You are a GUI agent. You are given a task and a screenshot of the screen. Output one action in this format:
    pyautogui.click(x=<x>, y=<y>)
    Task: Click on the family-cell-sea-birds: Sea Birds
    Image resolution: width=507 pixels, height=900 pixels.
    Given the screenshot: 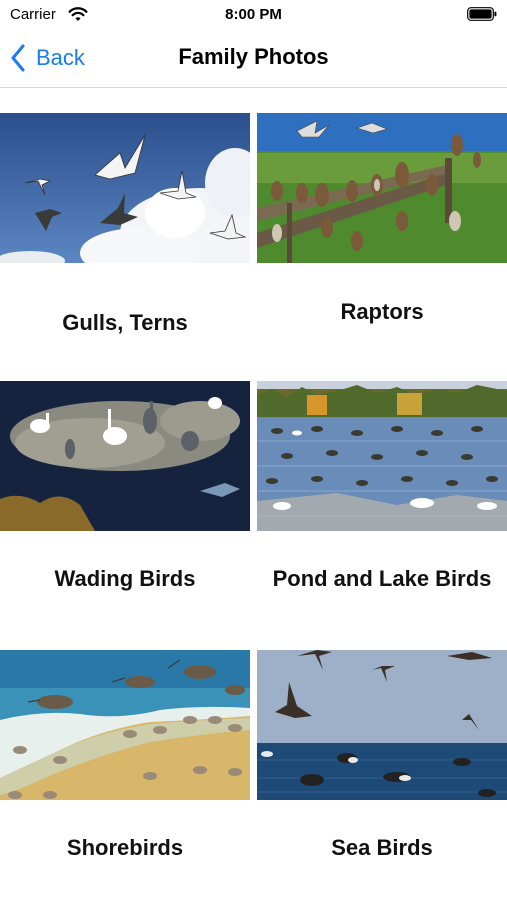 What is the action you would take?
    pyautogui.click(x=382, y=770)
    